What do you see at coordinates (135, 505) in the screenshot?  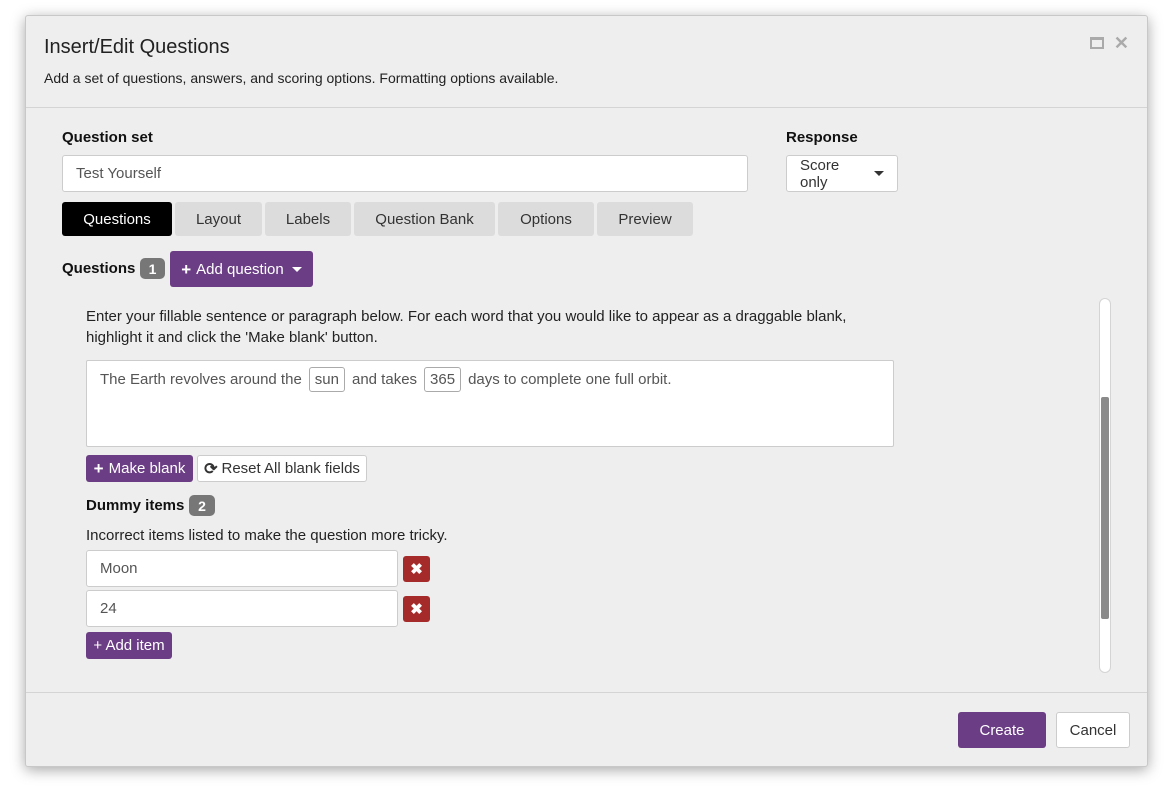 I see `dummy-items-label: Dummy items` at bounding box center [135, 505].